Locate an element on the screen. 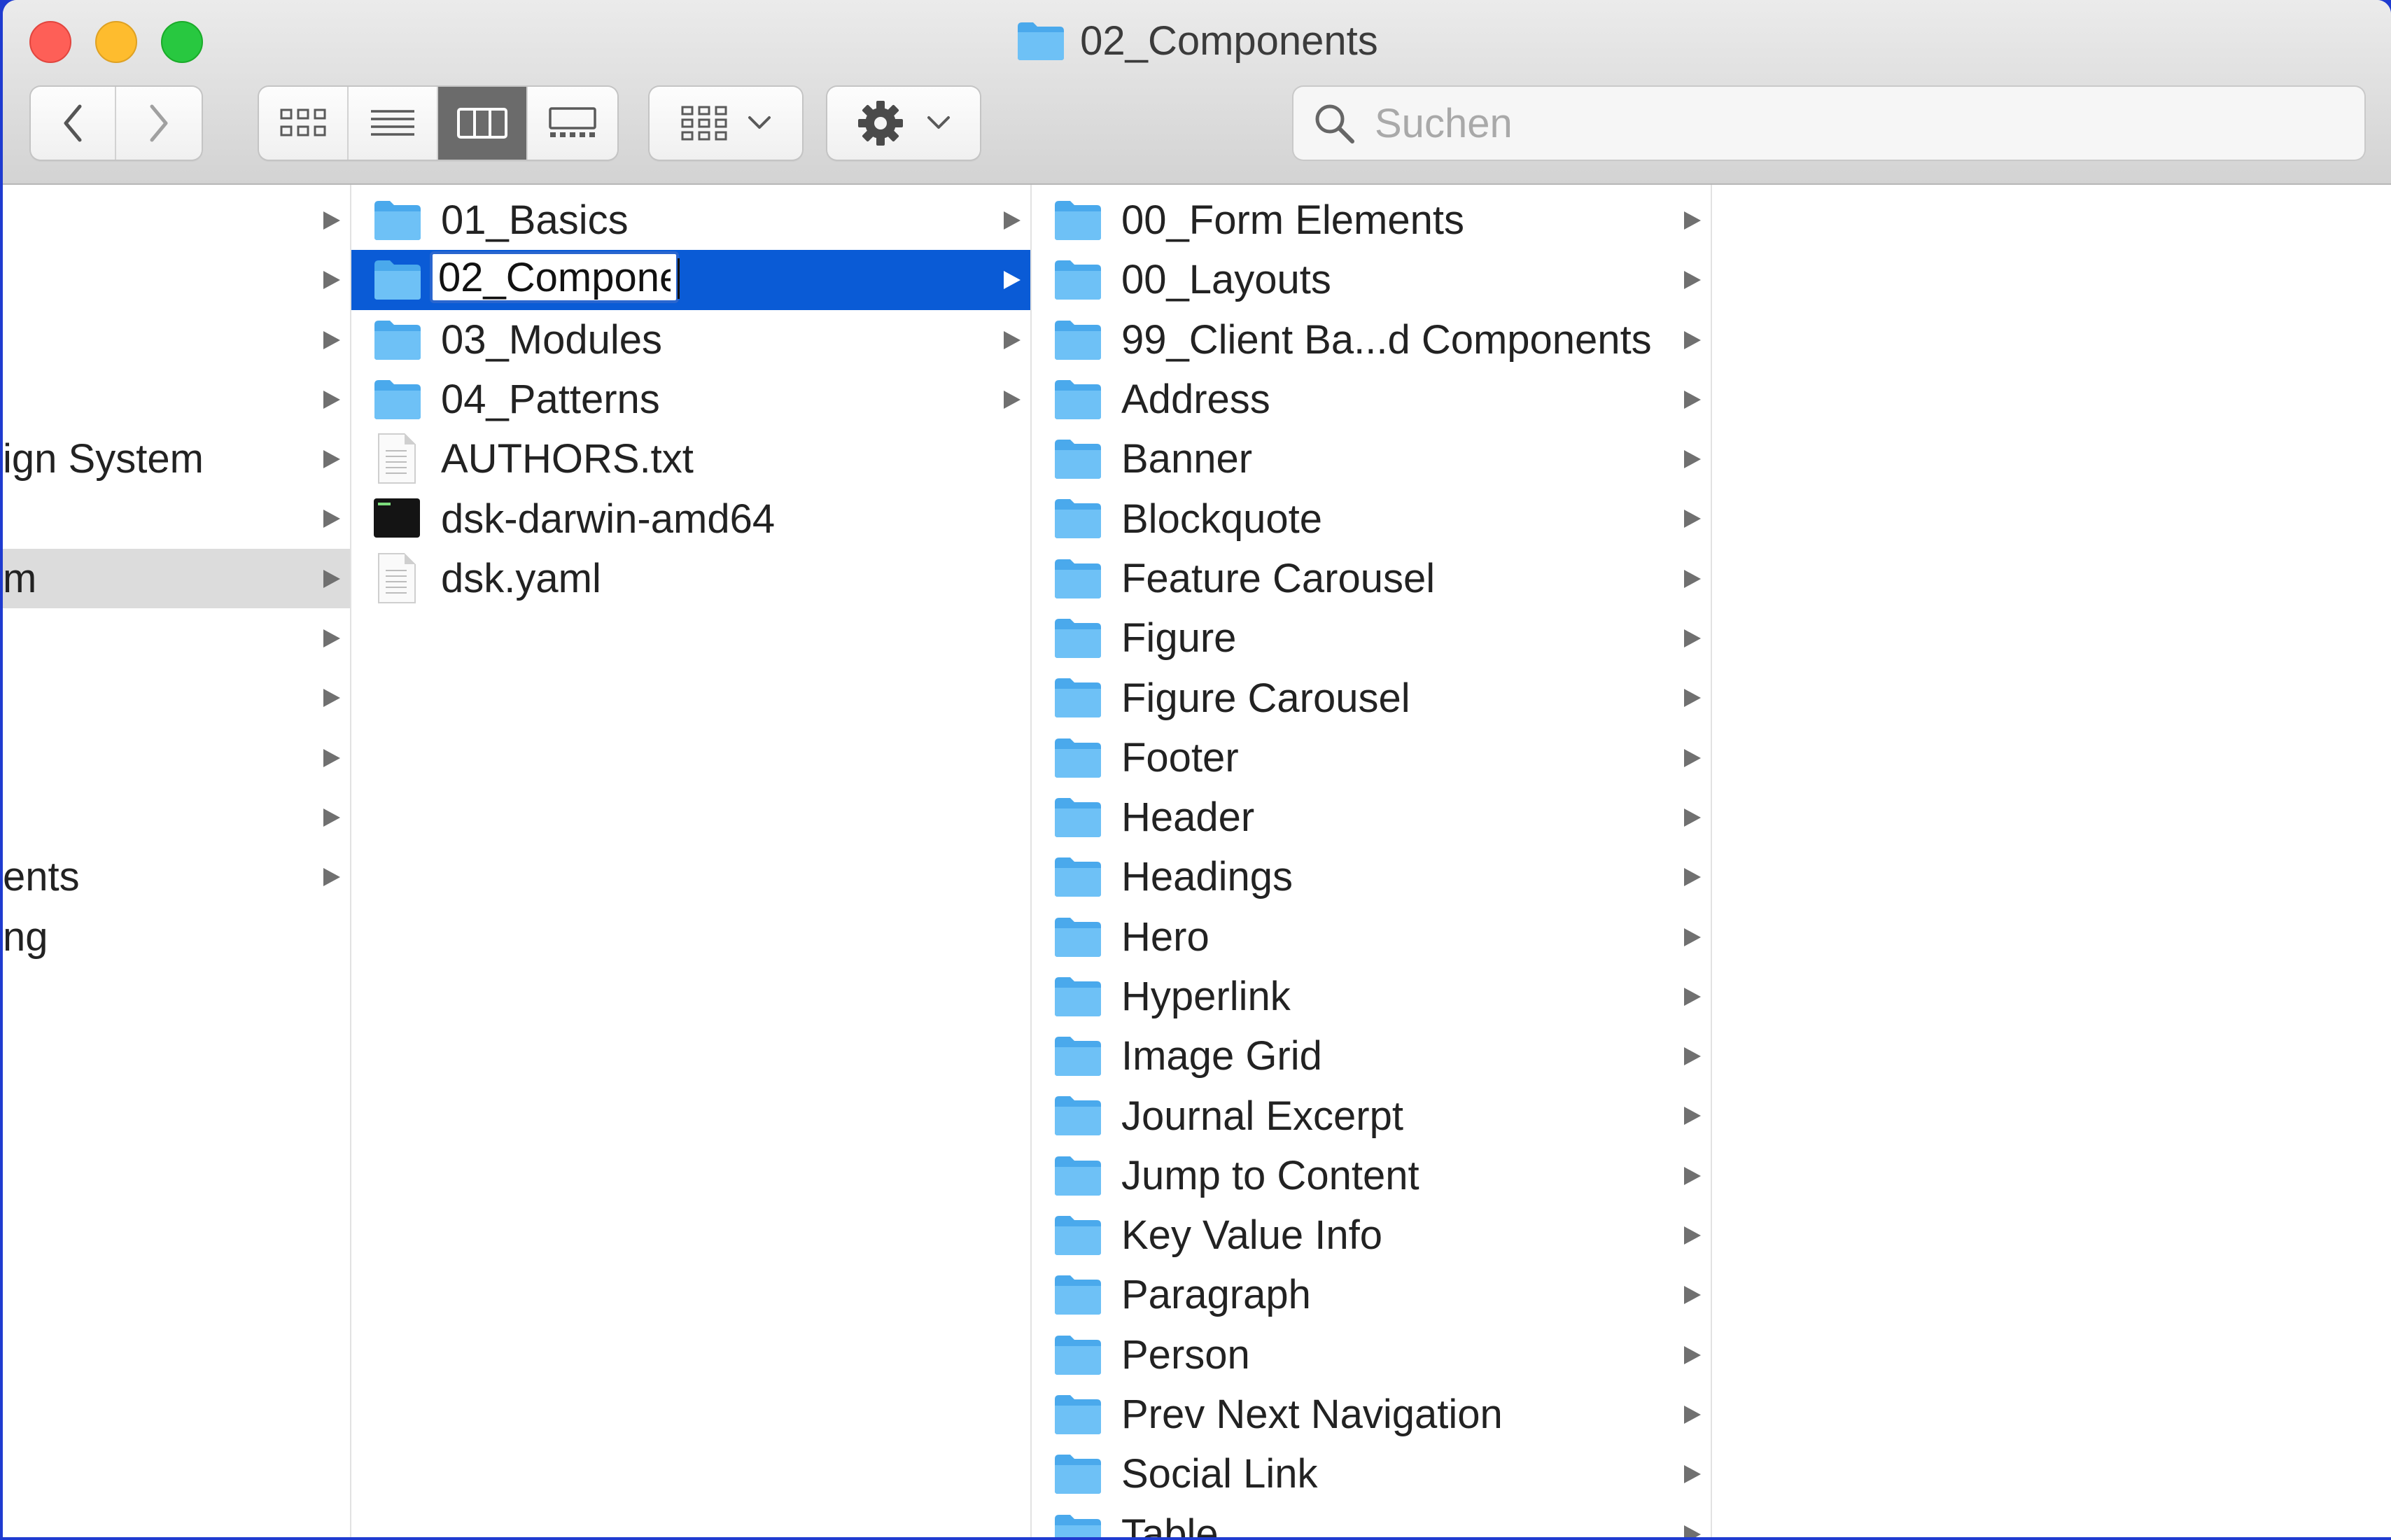 This screenshot has width=2391, height=1540. folder-item: Blockquote is located at coordinates (1371, 518).